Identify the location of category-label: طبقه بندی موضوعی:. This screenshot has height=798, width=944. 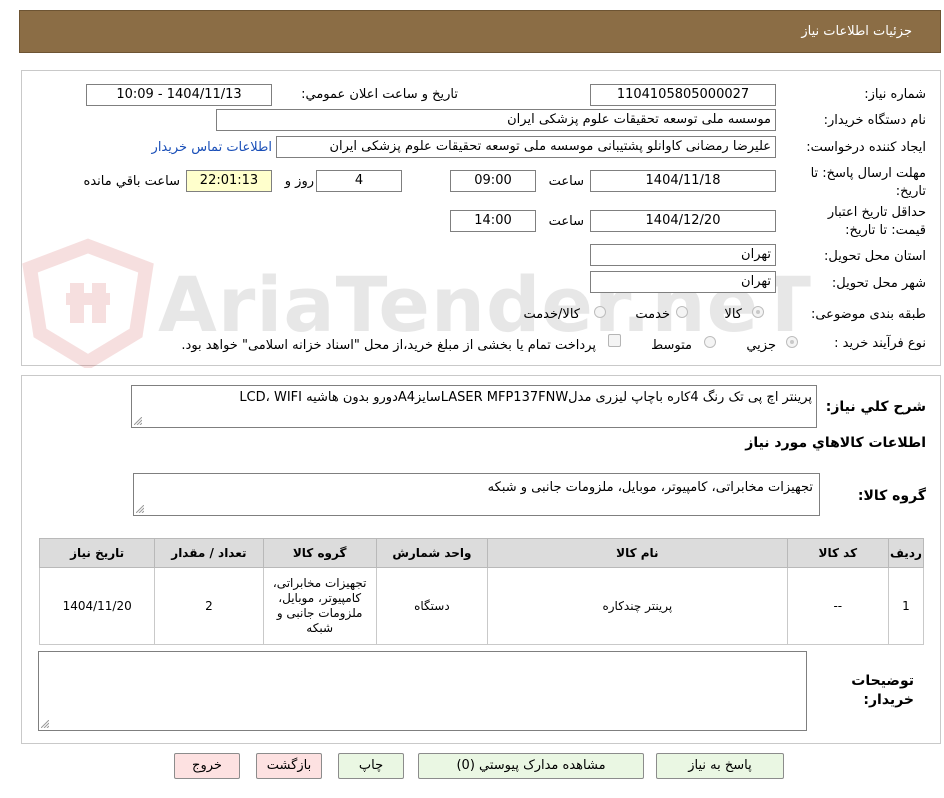
(868, 314).